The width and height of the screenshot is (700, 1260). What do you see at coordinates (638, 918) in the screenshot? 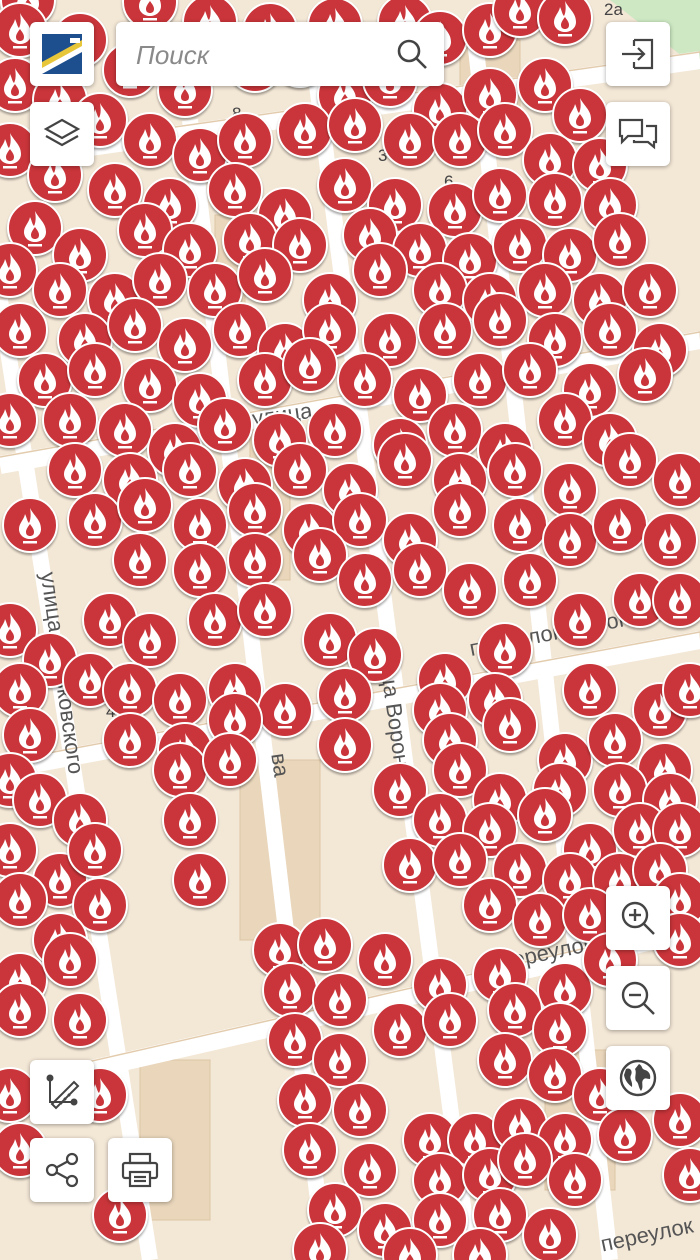
I see `zoom-in-button` at bounding box center [638, 918].